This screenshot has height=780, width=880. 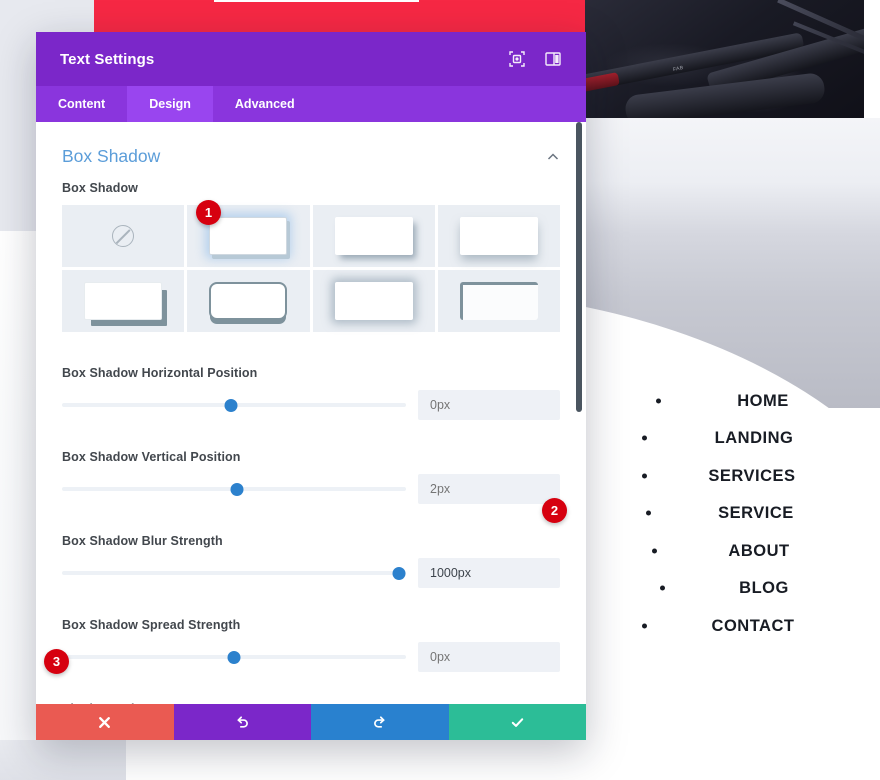 What do you see at coordinates (284, 59) in the screenshot?
I see `modal-title: Text Settings` at bounding box center [284, 59].